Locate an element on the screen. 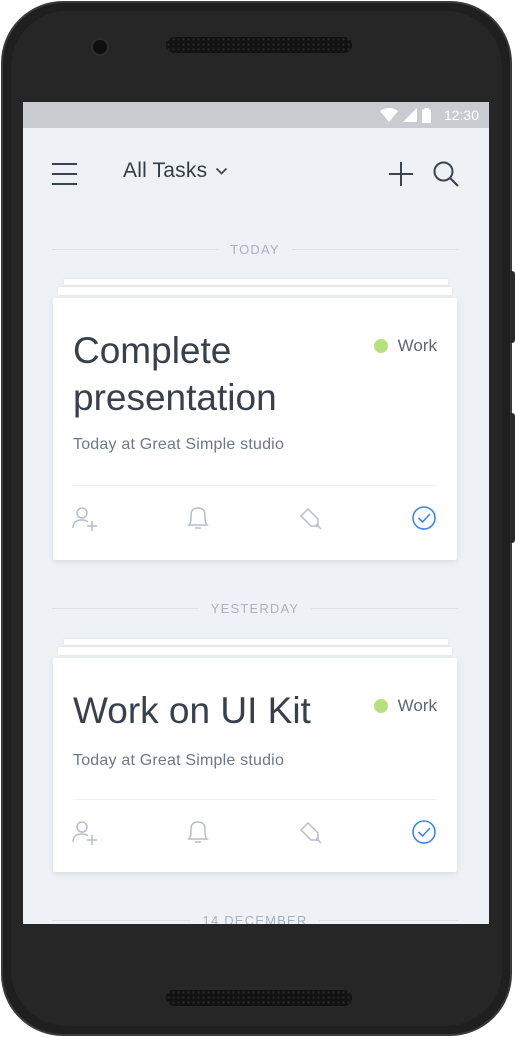  task-title: Work on UI Kit is located at coordinates (192, 710).